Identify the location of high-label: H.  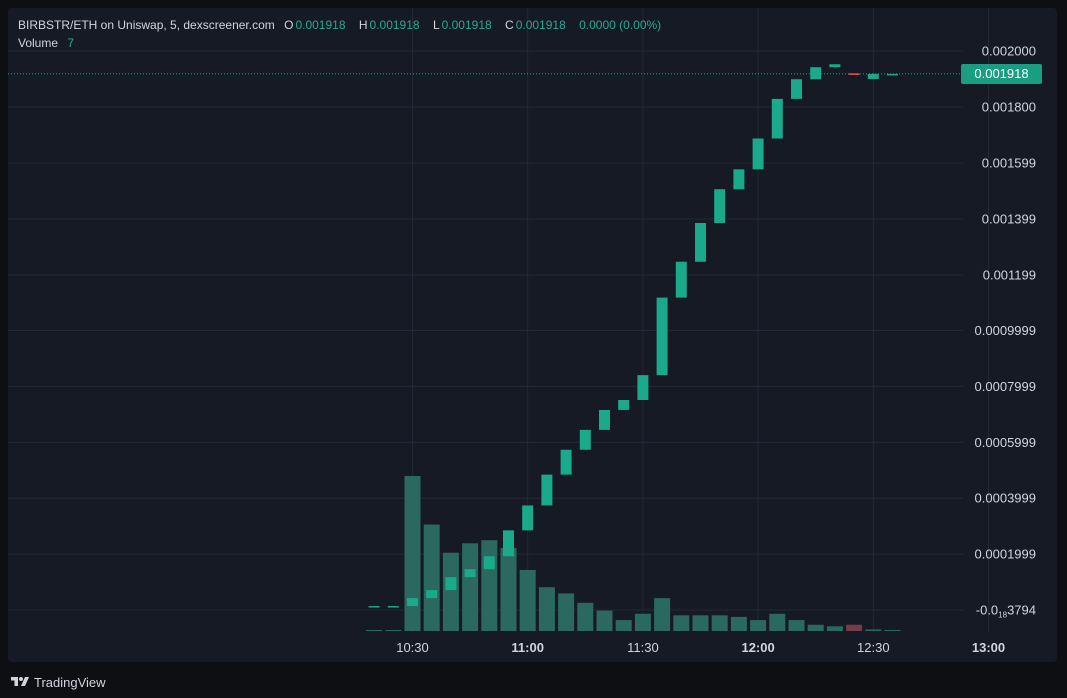
(363, 25).